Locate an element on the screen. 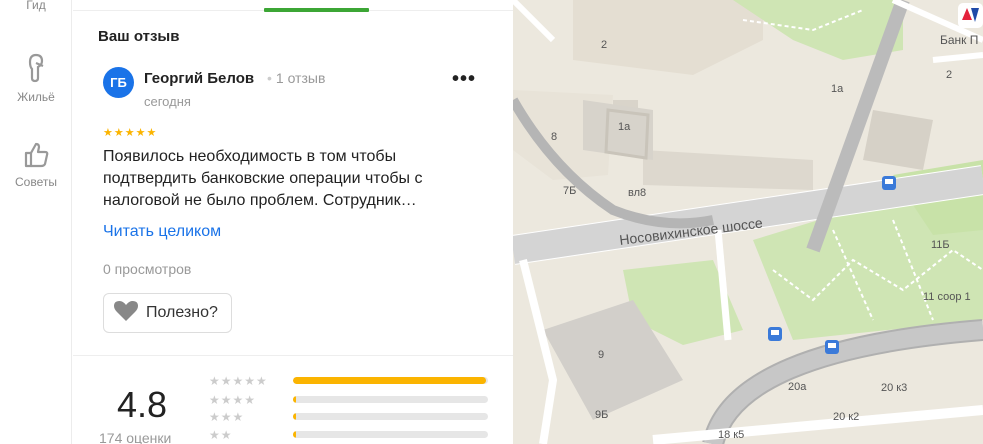 The image size is (983, 444). rail-item-tips-label: Советы is located at coordinates (36, 182).